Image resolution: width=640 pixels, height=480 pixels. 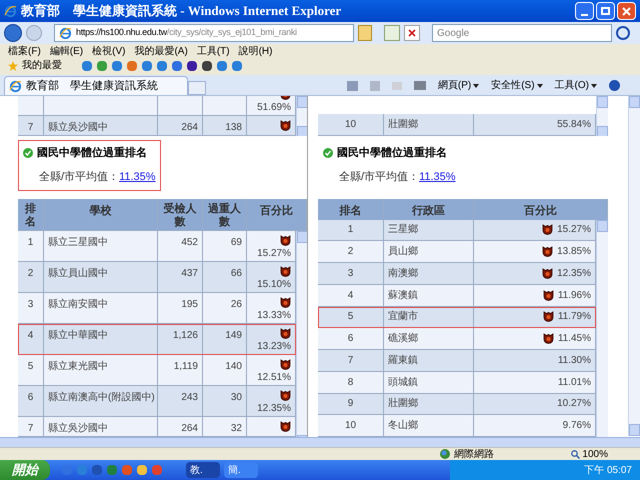 What do you see at coordinates (392, 33) in the screenshot?
I see `refresh-button` at bounding box center [392, 33].